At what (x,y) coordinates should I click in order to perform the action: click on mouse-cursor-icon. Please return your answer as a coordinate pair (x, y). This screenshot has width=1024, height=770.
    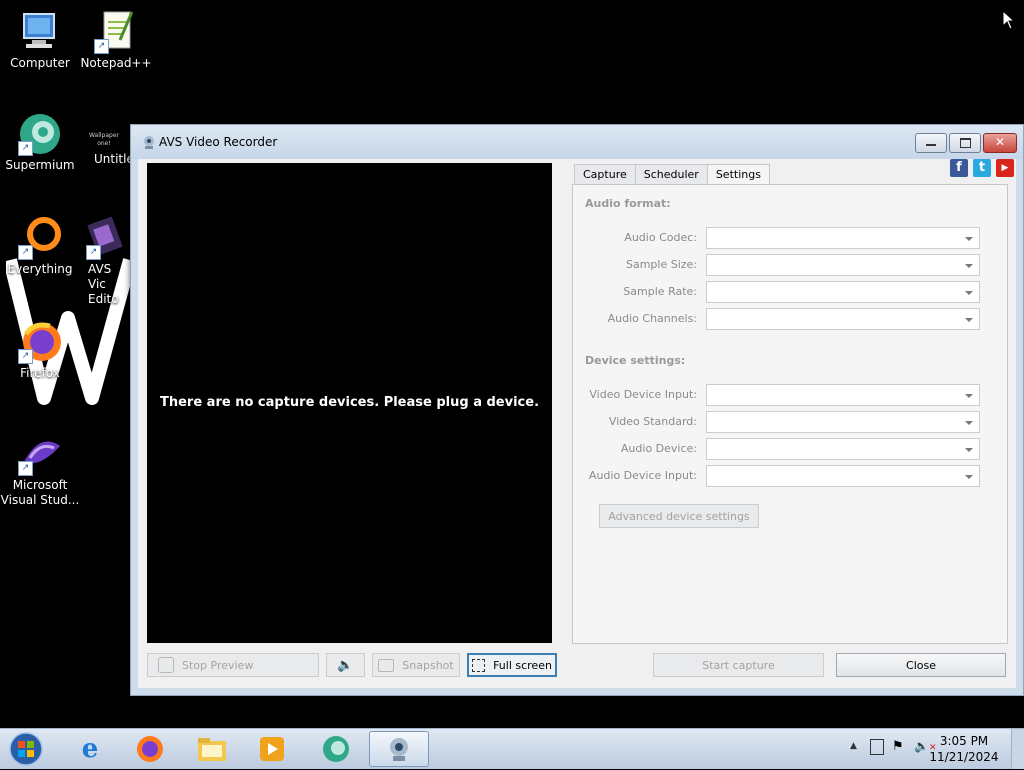
    Looking at the image, I should click on (1009, 20).